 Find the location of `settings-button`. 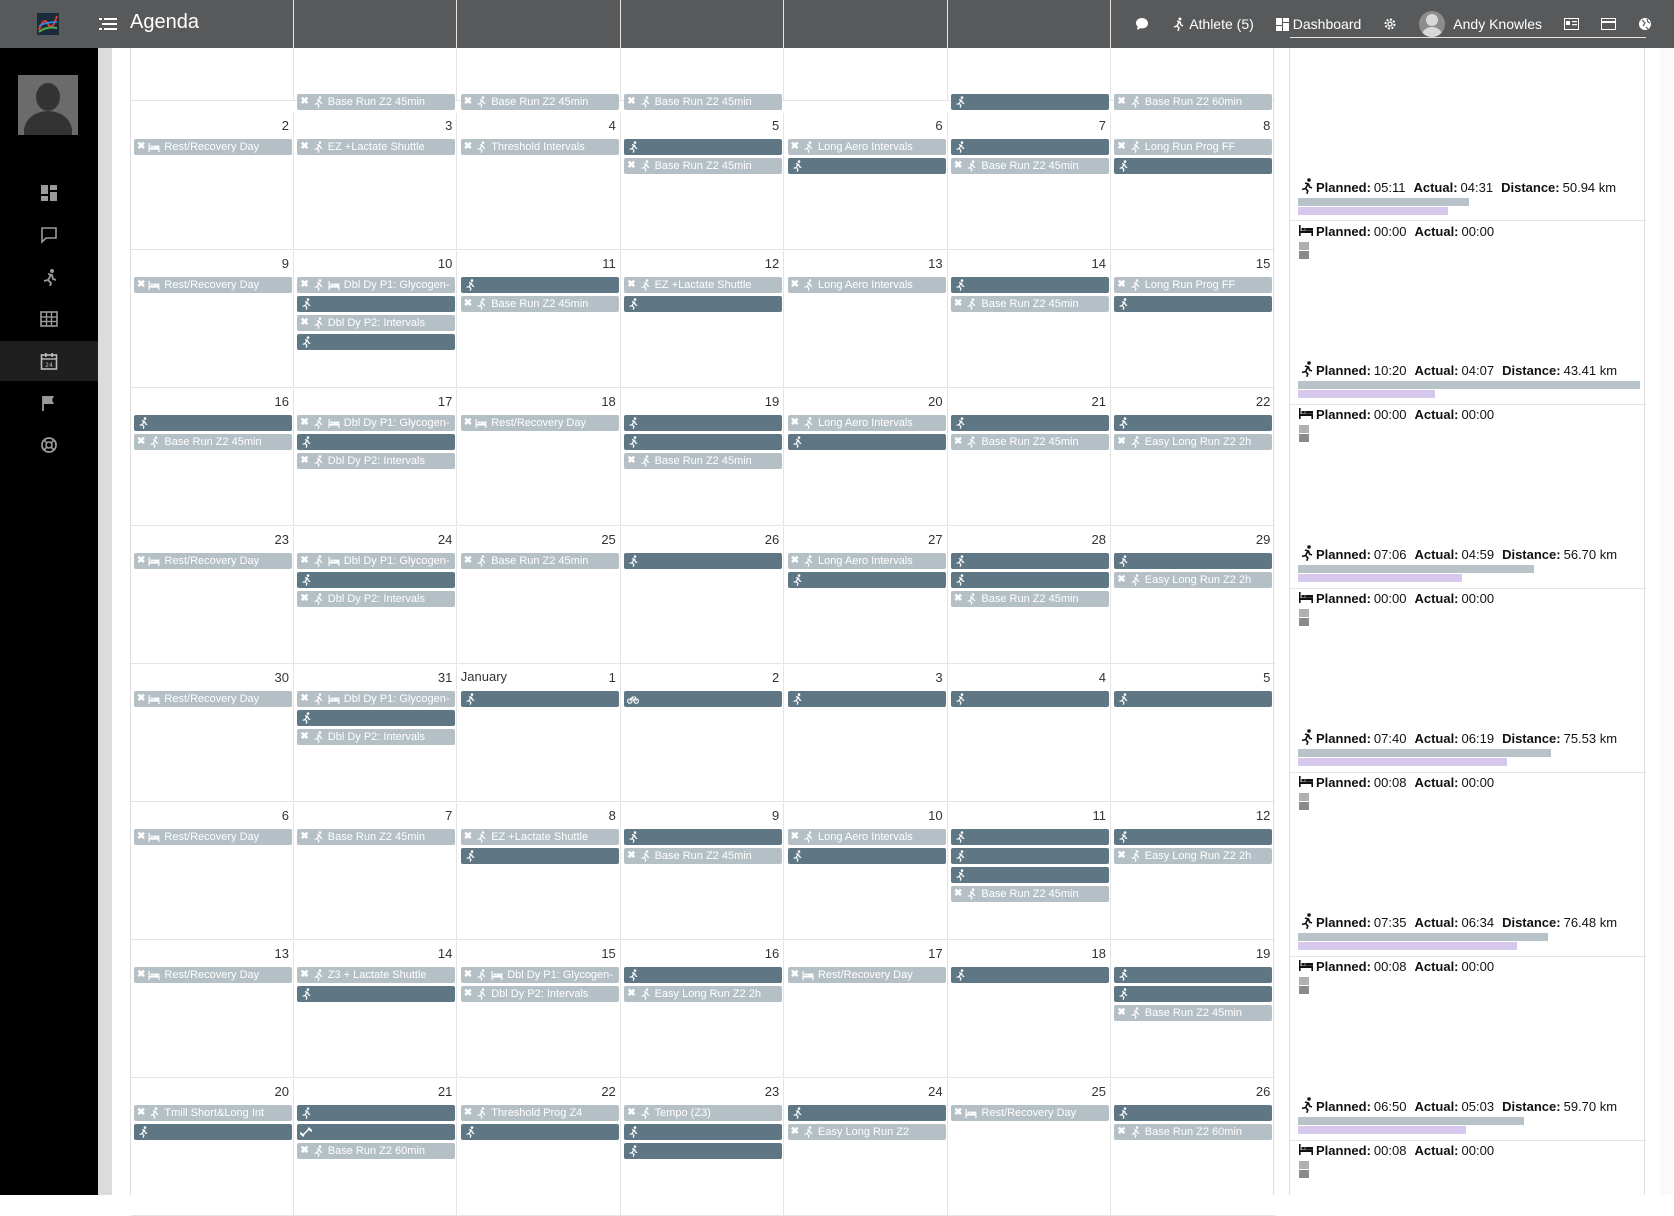

settings-button is located at coordinates (1390, 24).